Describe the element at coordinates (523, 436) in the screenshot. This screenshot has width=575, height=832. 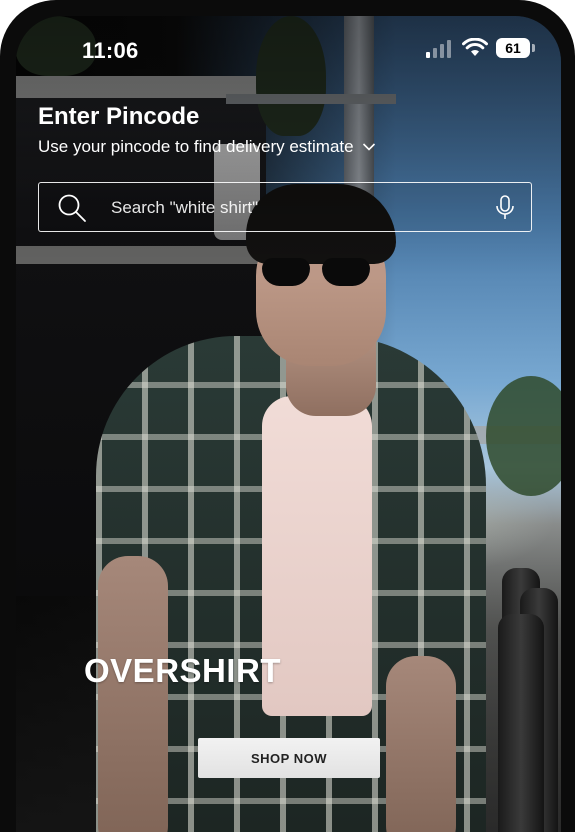
I see `background-trees` at that location.